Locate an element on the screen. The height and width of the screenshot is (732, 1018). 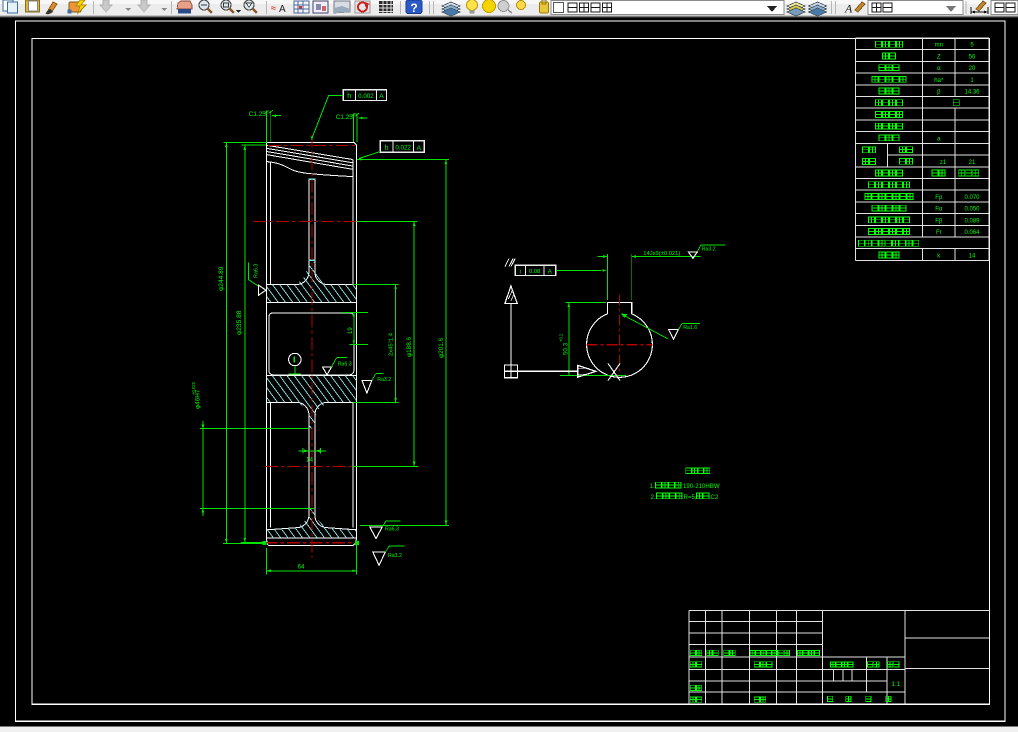
svg-text: 20 is located at coordinates (972, 69).